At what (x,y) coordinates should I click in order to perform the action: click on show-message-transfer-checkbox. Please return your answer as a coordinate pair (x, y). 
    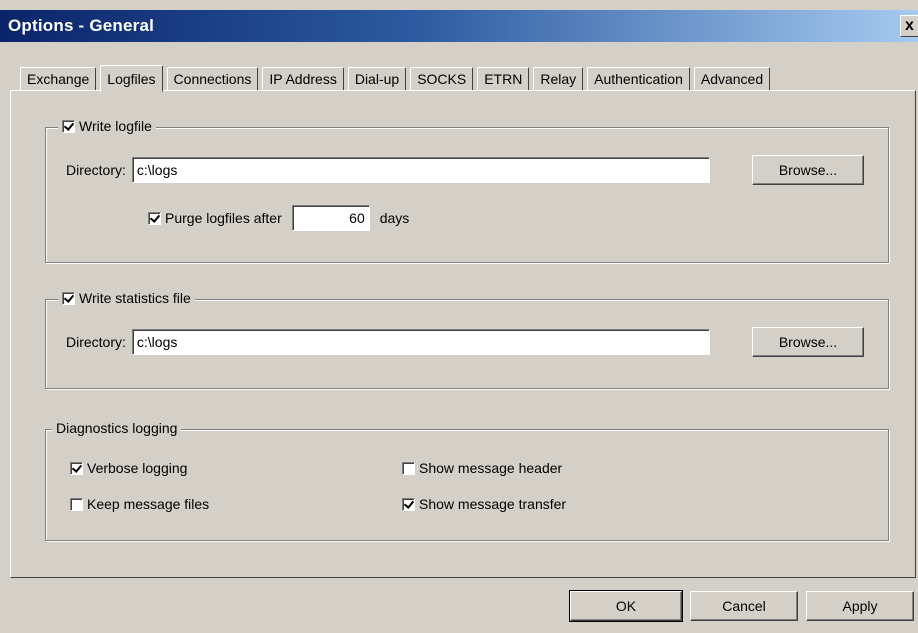
    Looking at the image, I should click on (408, 504).